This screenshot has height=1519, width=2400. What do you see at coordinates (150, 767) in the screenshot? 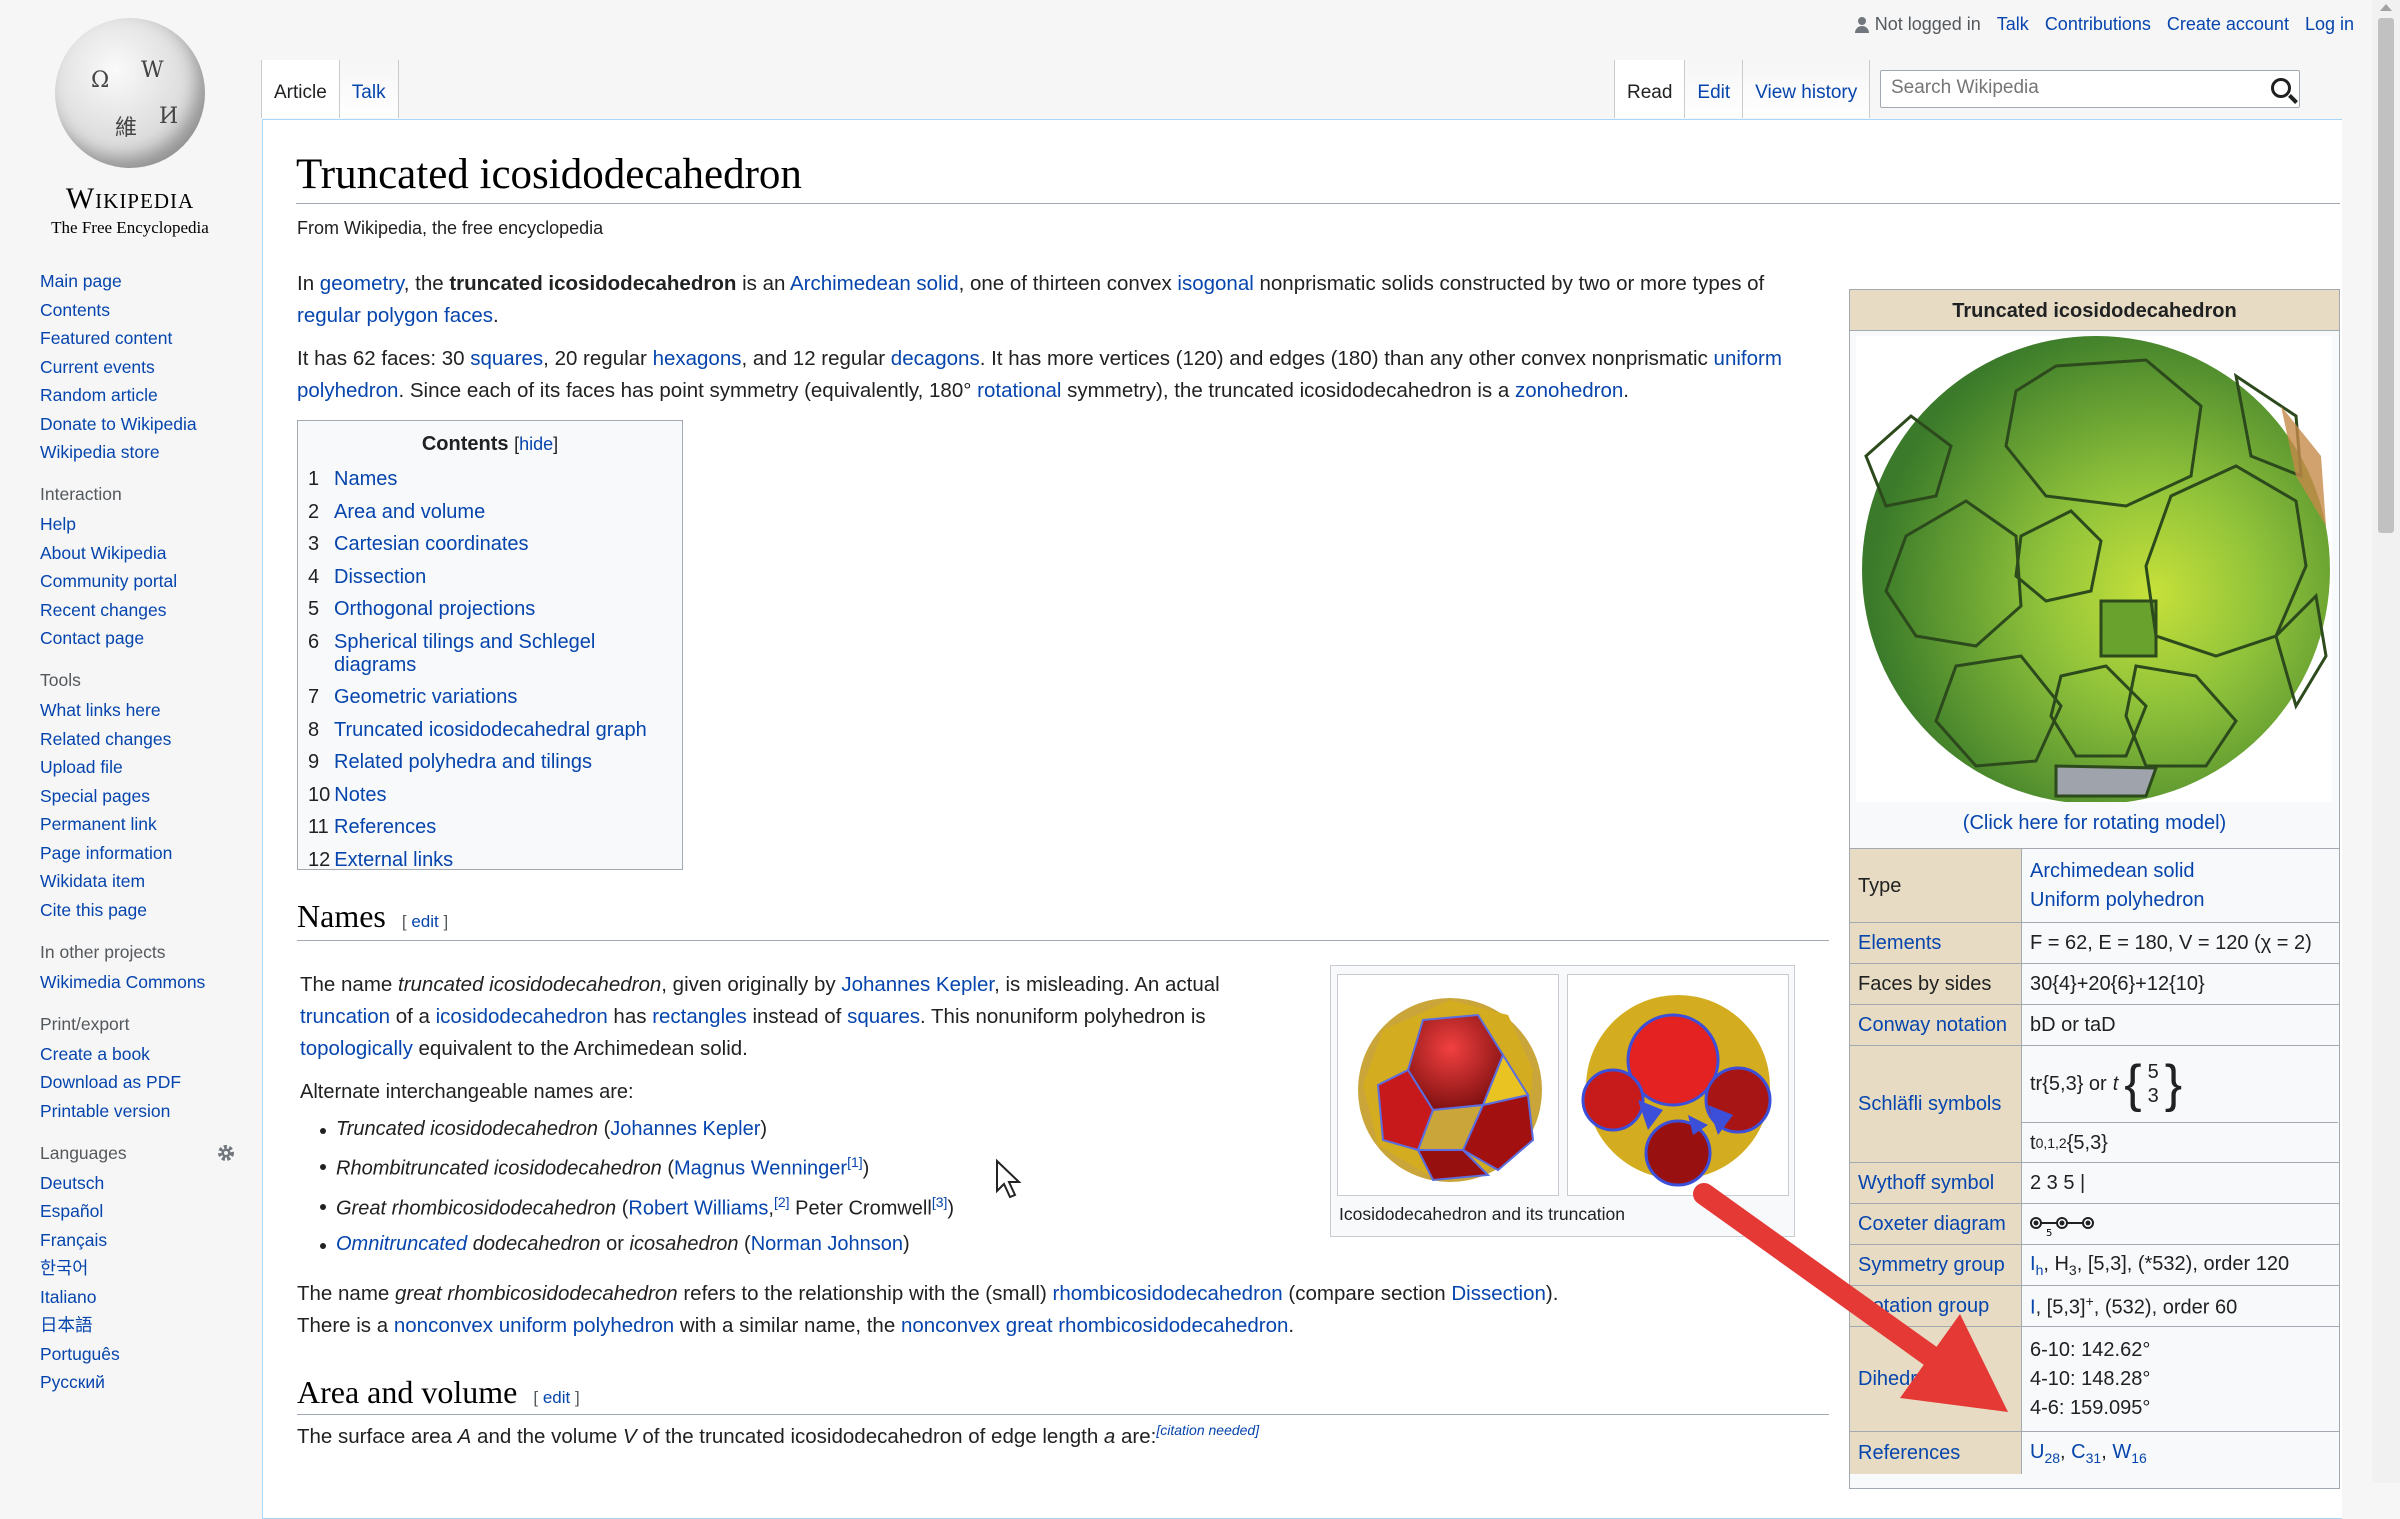
I see `sidebar-item-upload-file: Upload file` at bounding box center [150, 767].